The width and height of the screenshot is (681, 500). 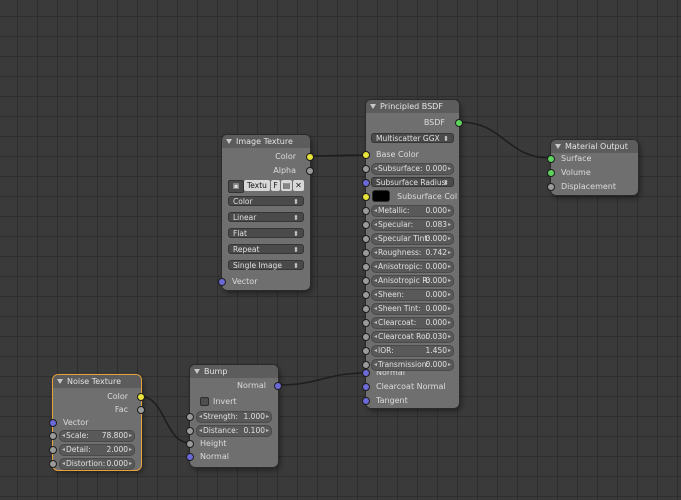 What do you see at coordinates (392, 400) in the screenshot?
I see `tangent-label: Tangent` at bounding box center [392, 400].